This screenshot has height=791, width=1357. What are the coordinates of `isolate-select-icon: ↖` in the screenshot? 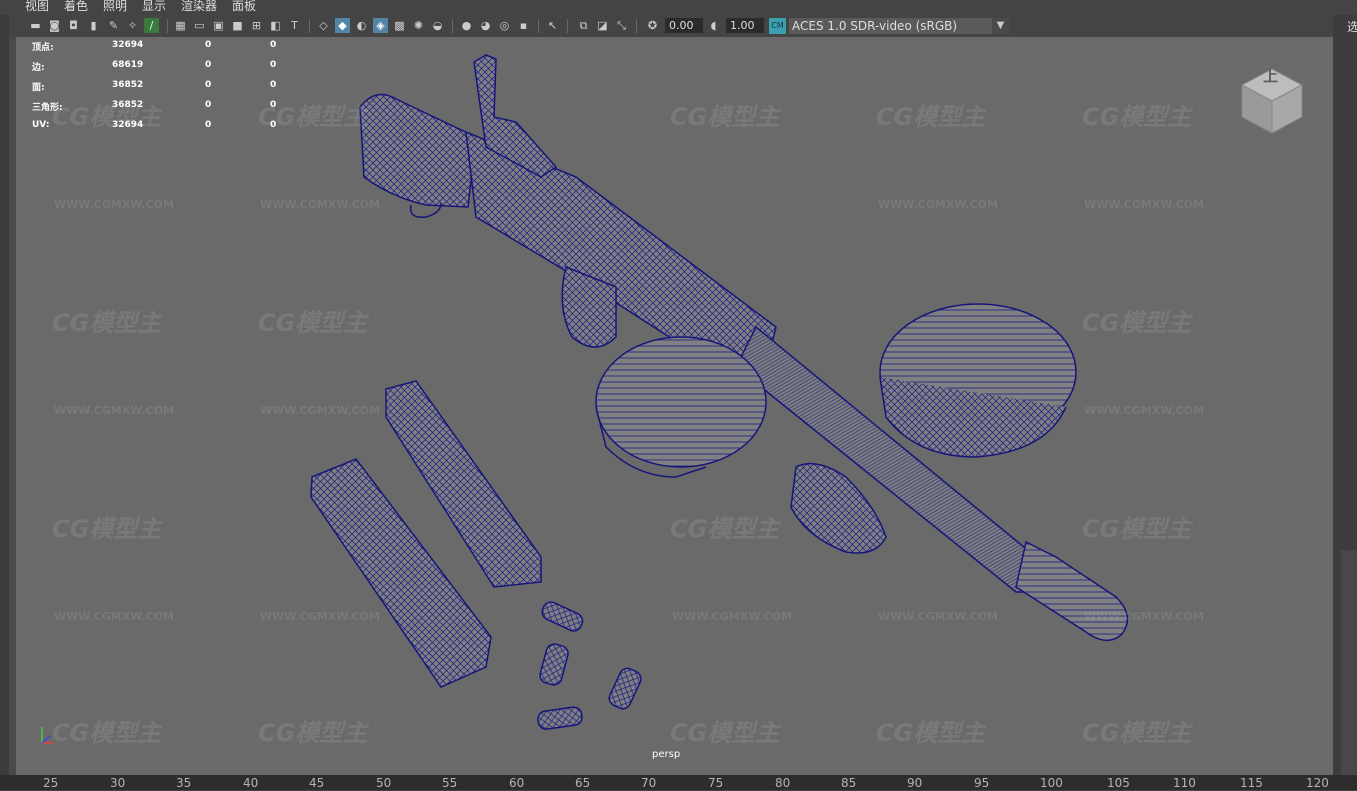 It's located at (552, 25).